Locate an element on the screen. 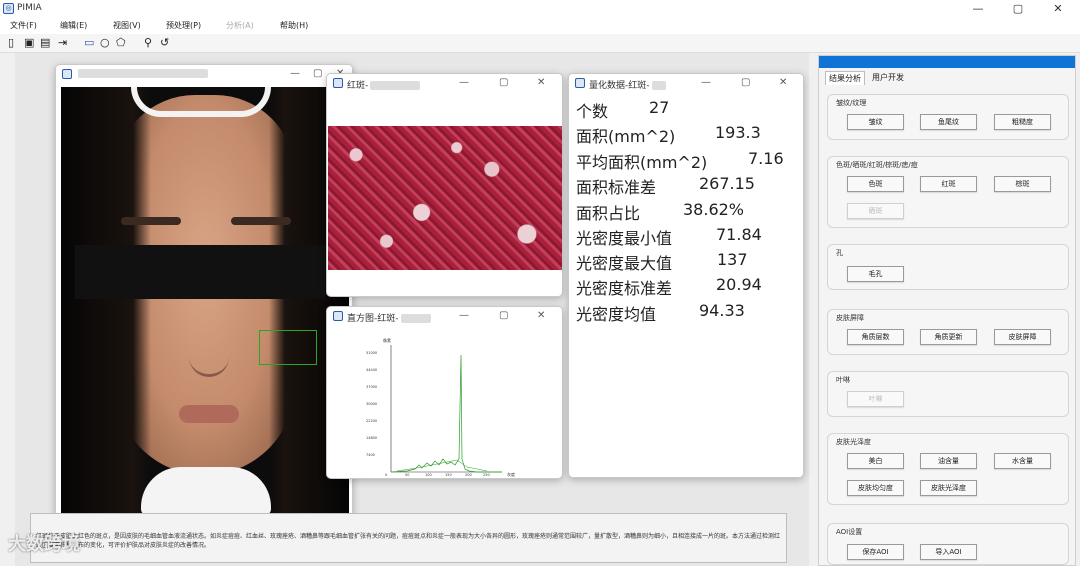  stratum-renewal-button: 角质更新 is located at coordinates (948, 337).